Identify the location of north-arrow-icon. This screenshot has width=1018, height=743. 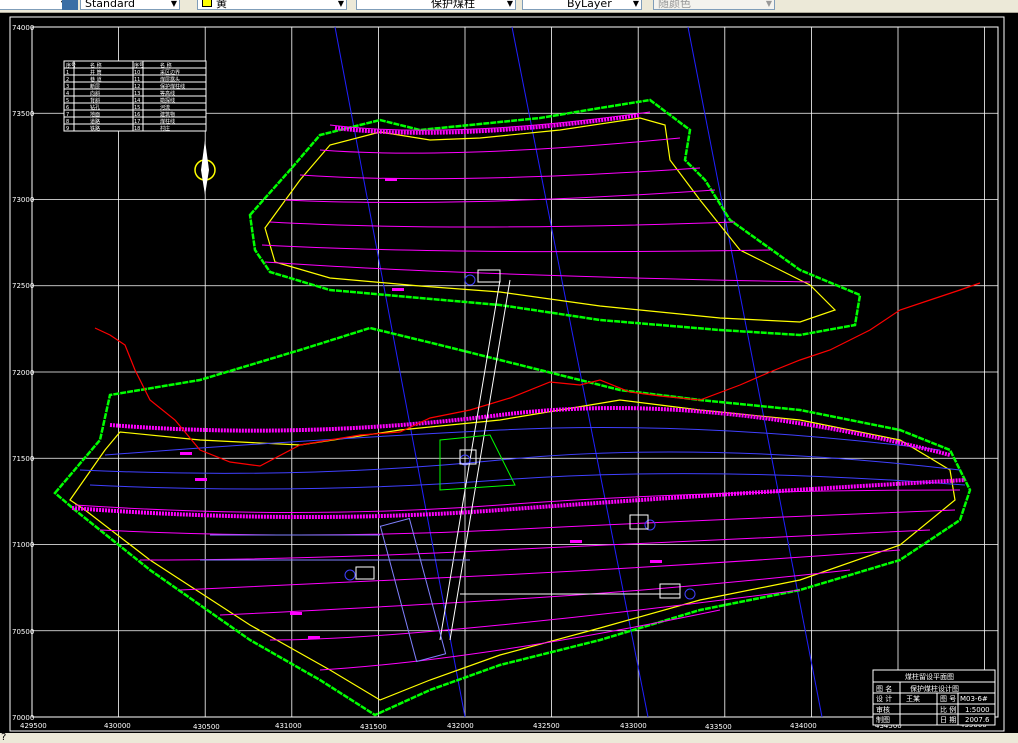
(205, 167).